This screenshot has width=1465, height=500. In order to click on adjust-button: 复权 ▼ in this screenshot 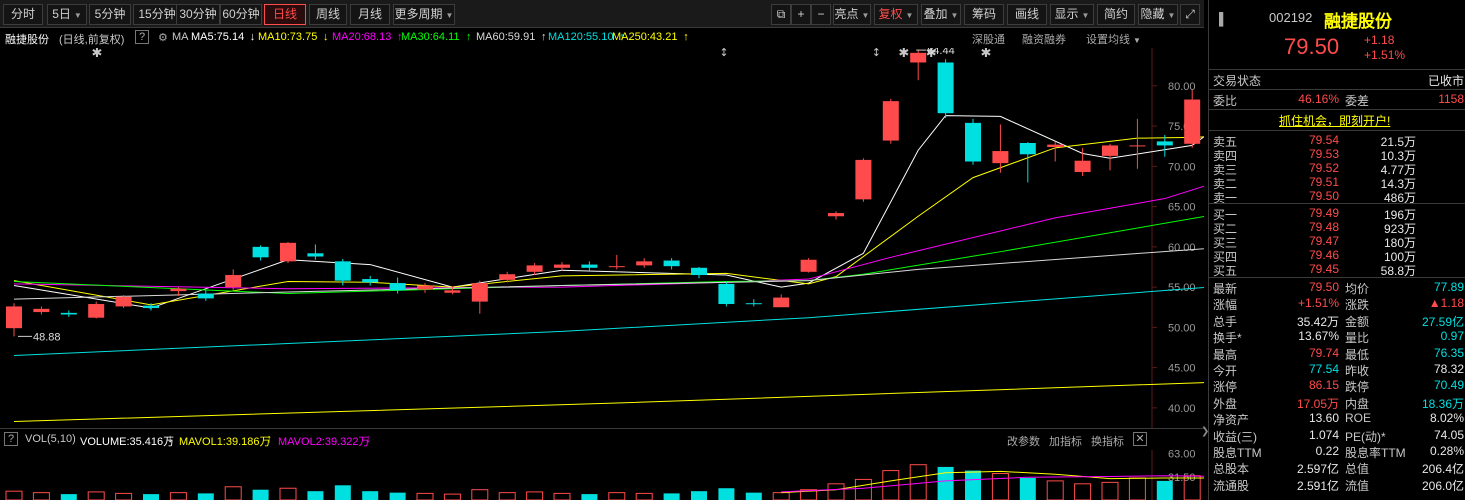, I will do `click(896, 14)`.